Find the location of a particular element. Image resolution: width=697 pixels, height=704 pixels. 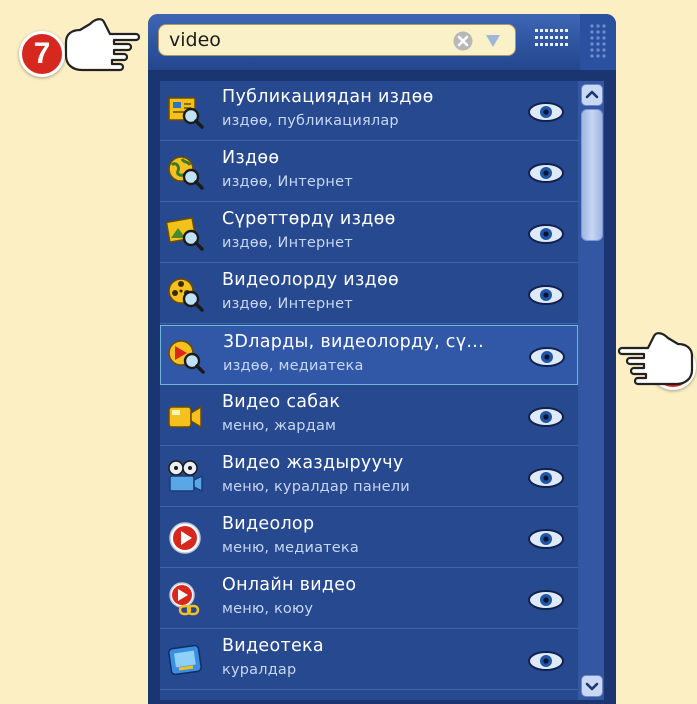

play-button-icon is located at coordinates (185, 538).